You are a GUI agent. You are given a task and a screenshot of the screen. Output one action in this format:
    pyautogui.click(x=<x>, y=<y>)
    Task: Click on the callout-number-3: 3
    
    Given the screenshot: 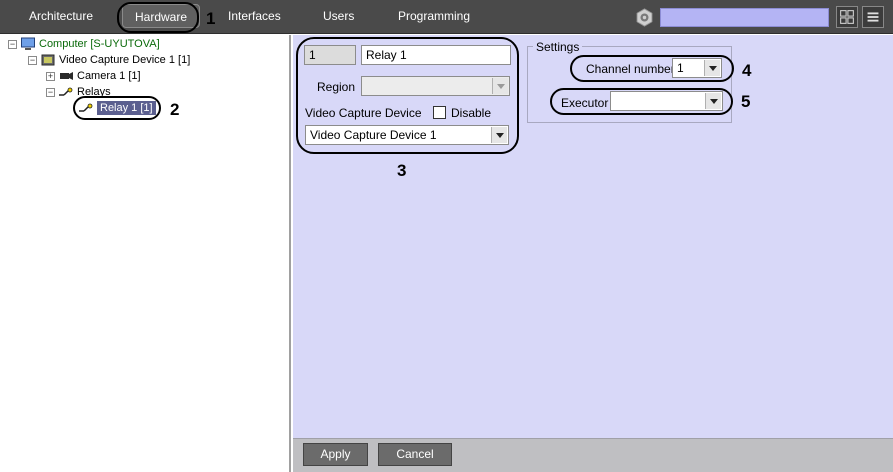 What is the action you would take?
    pyautogui.click(x=402, y=170)
    